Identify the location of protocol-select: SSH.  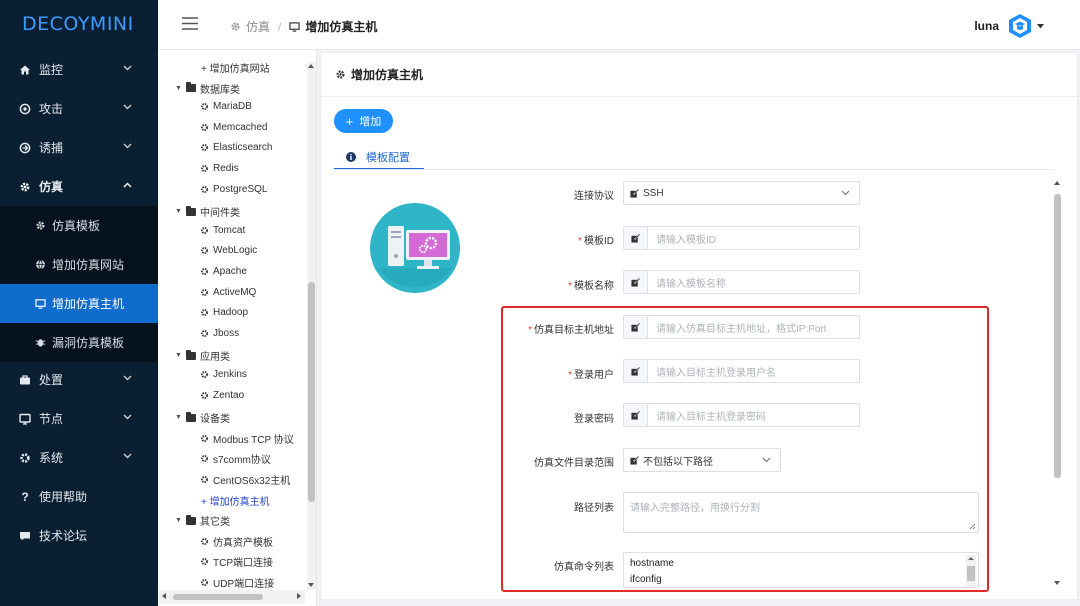
(741, 193).